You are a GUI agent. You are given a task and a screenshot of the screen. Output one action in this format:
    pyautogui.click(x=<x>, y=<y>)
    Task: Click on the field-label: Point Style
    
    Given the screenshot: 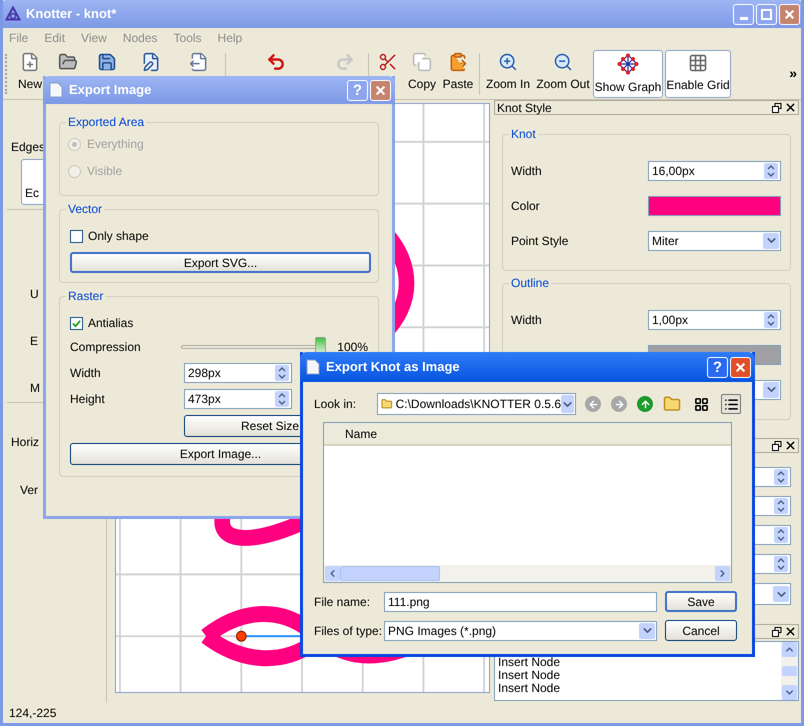 What is the action you would take?
    pyautogui.click(x=539, y=241)
    